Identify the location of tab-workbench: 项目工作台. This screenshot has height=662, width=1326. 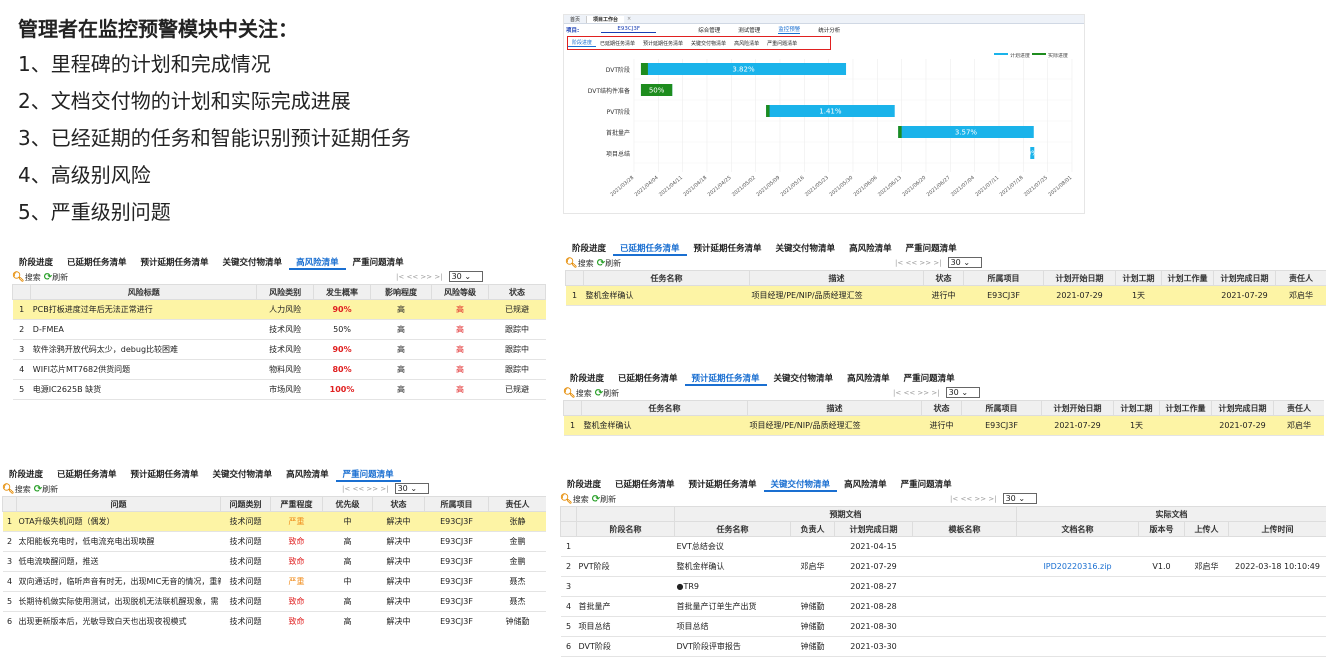
(606, 19).